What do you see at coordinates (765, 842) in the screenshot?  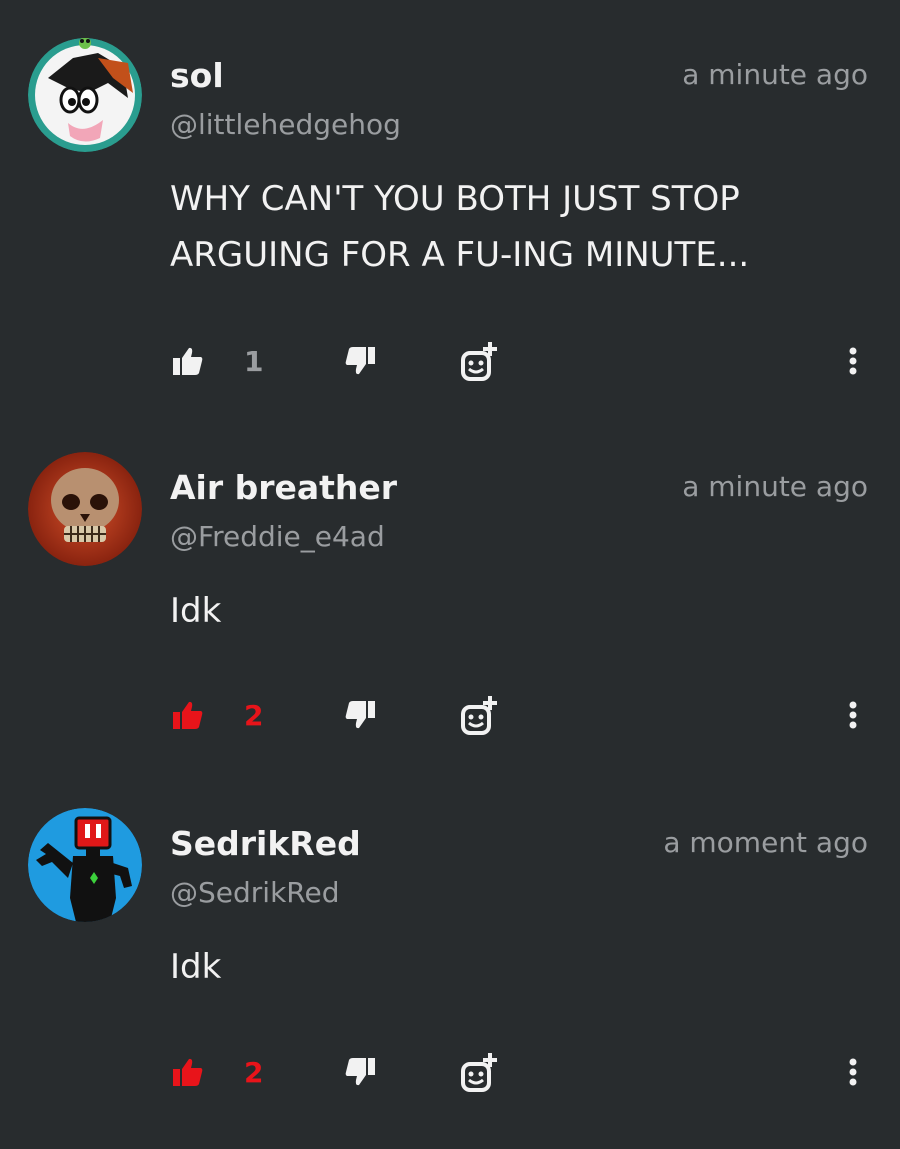 I see `timestamp: a moment ago` at bounding box center [765, 842].